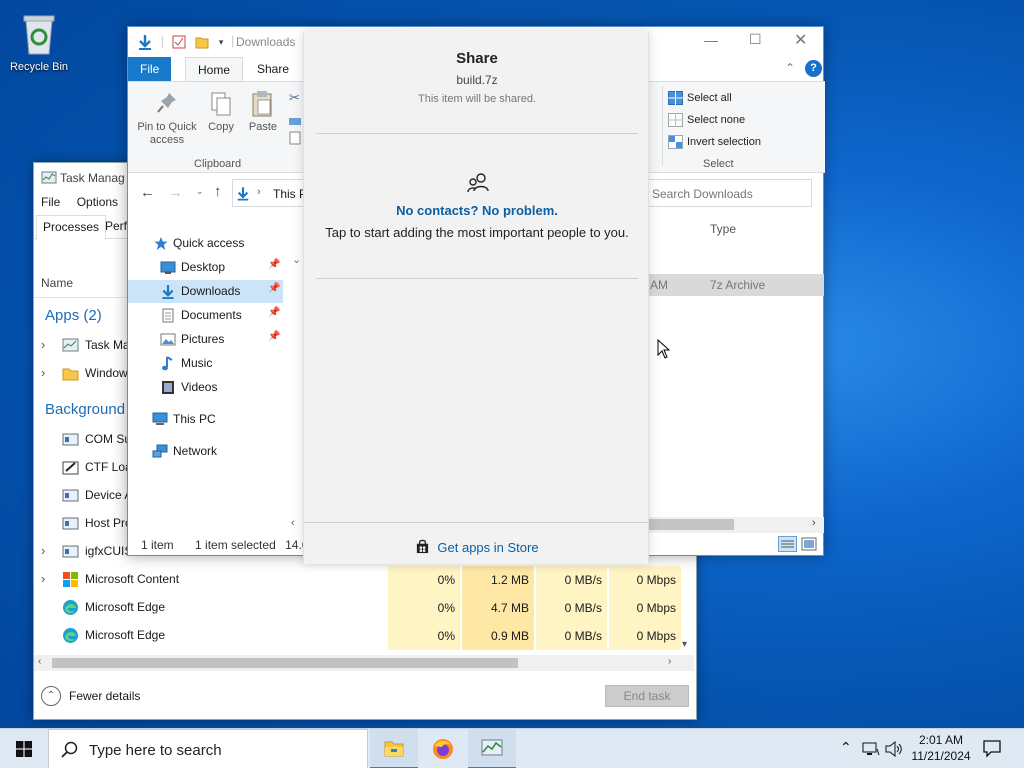 Image resolution: width=1024 pixels, height=768 pixels. What do you see at coordinates (235, 545) in the screenshot?
I see `status-selection: 1 item selected` at bounding box center [235, 545].